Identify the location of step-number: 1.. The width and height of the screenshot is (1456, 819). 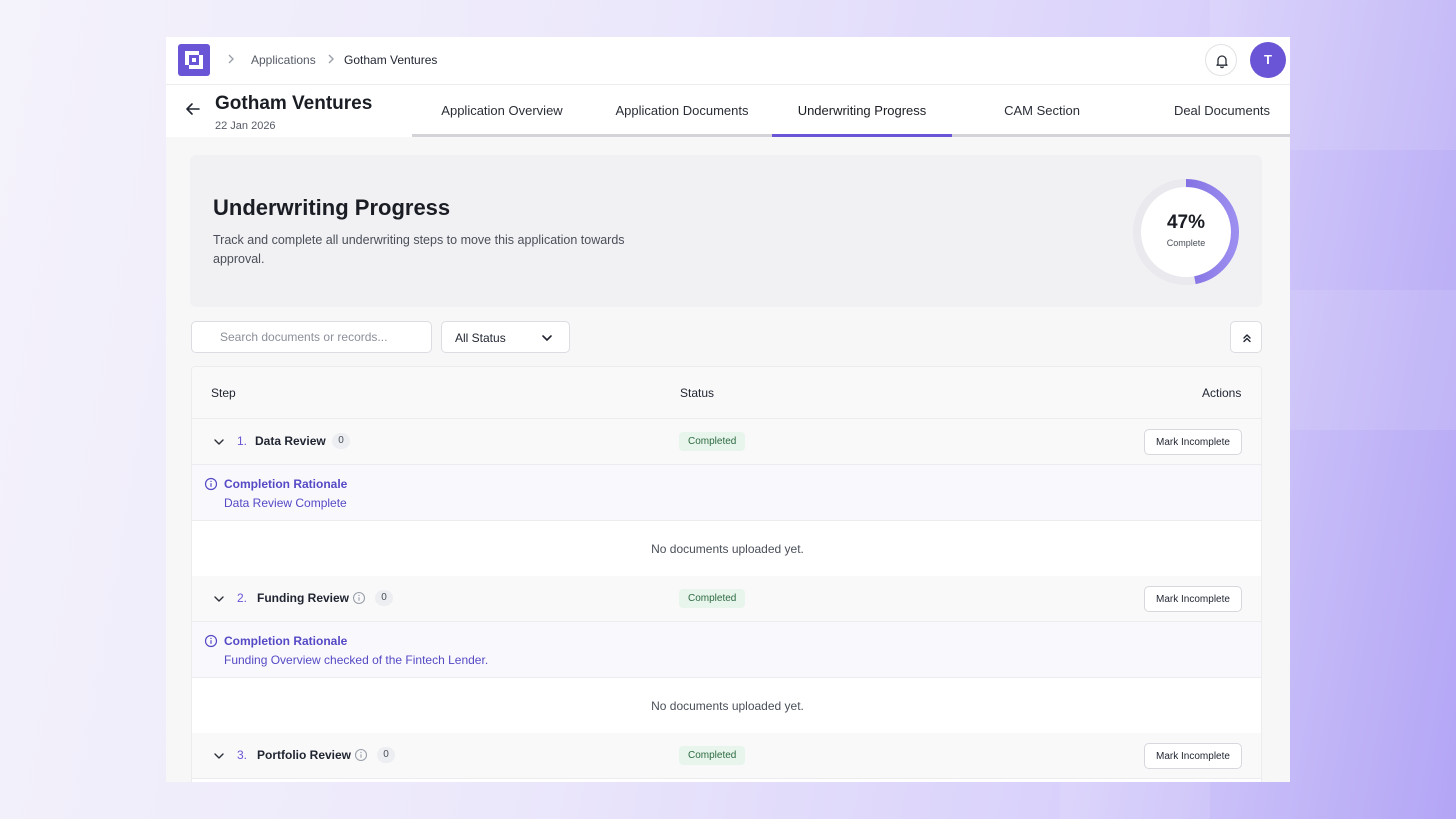
(242, 441).